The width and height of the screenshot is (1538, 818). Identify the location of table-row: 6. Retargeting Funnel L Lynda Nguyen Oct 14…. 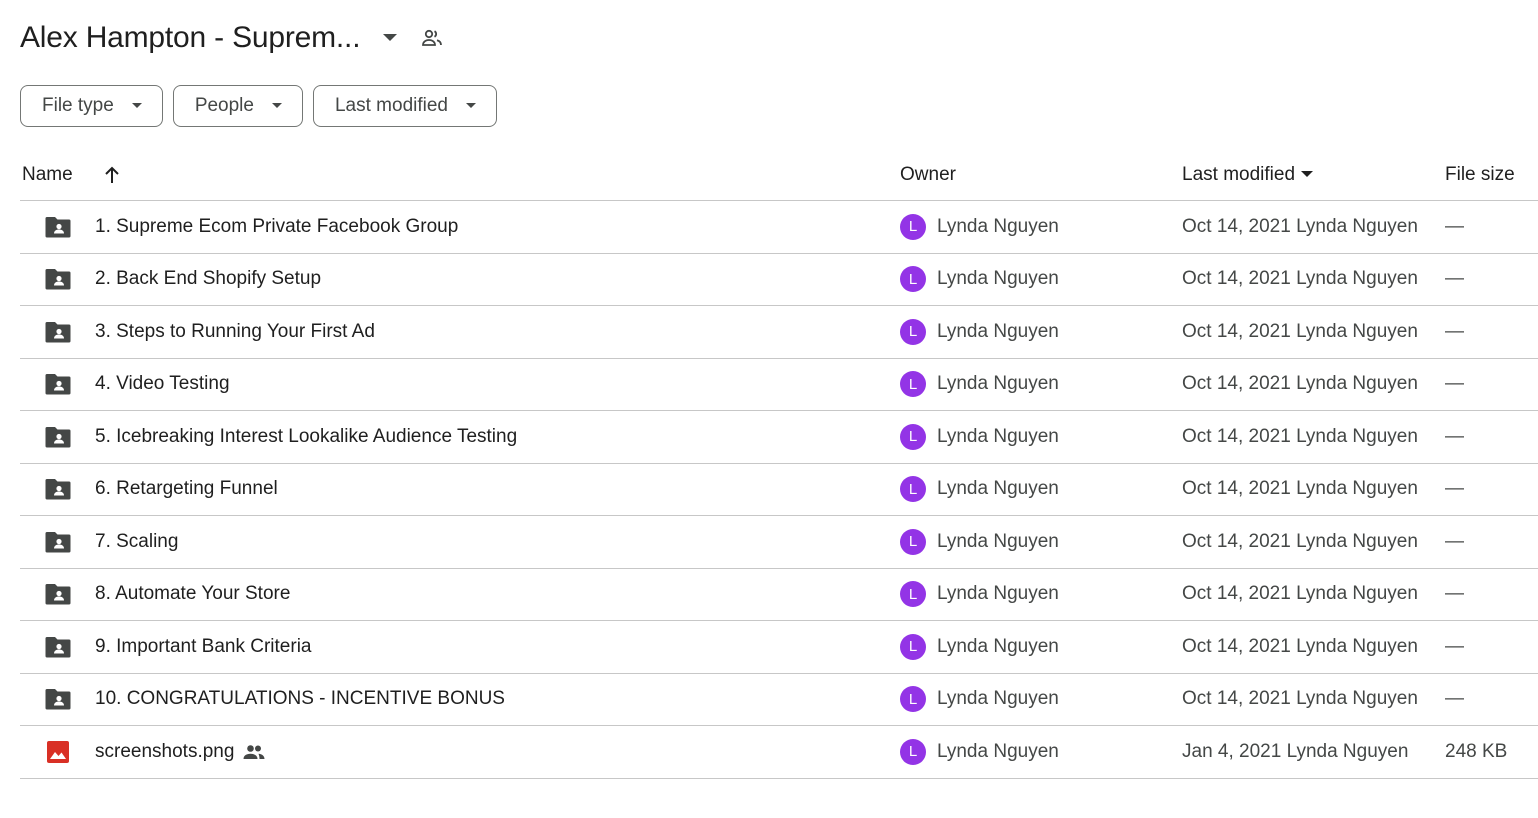
(779, 490).